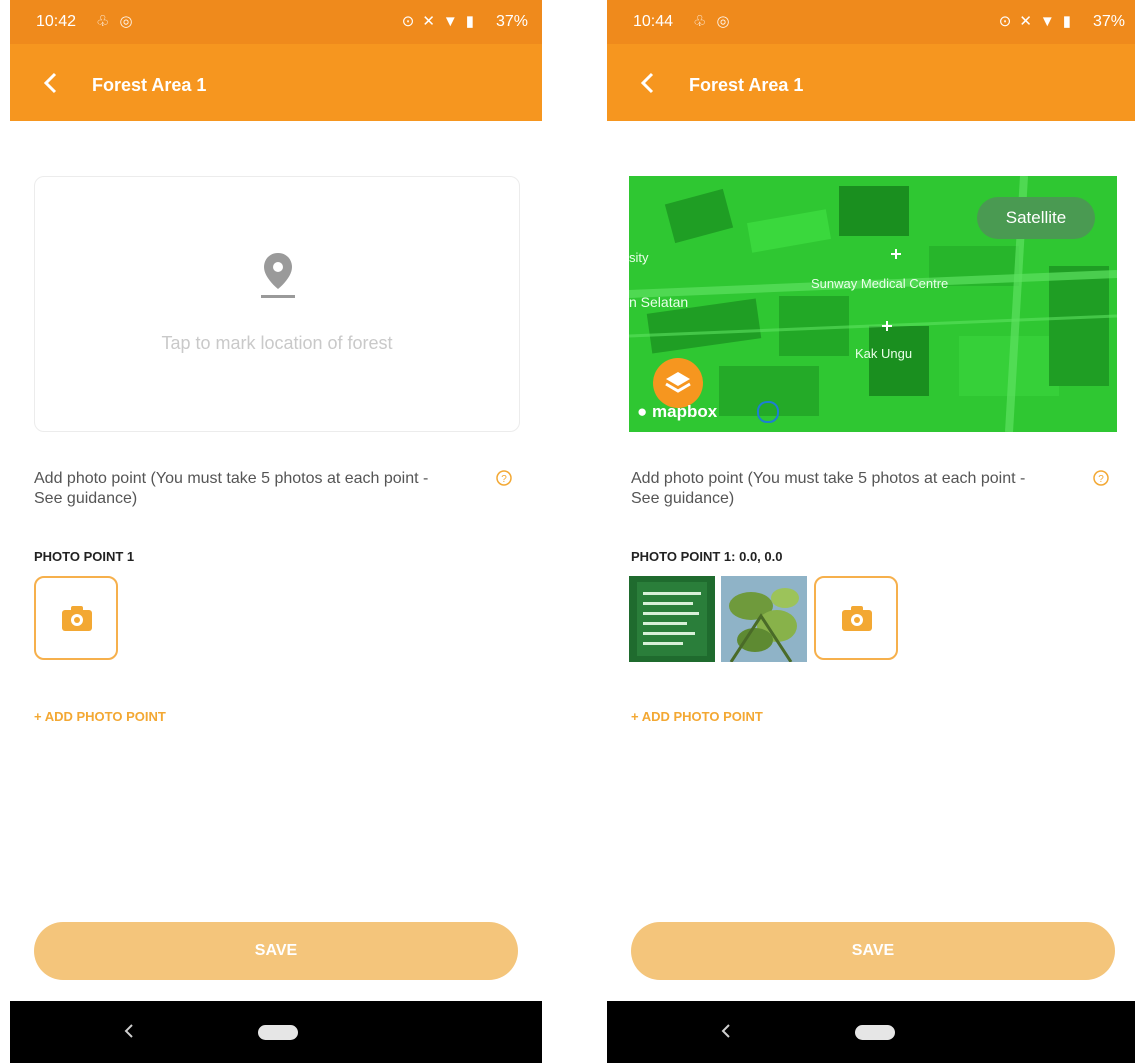 This screenshot has height=1063, width=1135. What do you see at coordinates (880, 283) in the screenshot?
I see `map-label: Sunway Medical Centre` at bounding box center [880, 283].